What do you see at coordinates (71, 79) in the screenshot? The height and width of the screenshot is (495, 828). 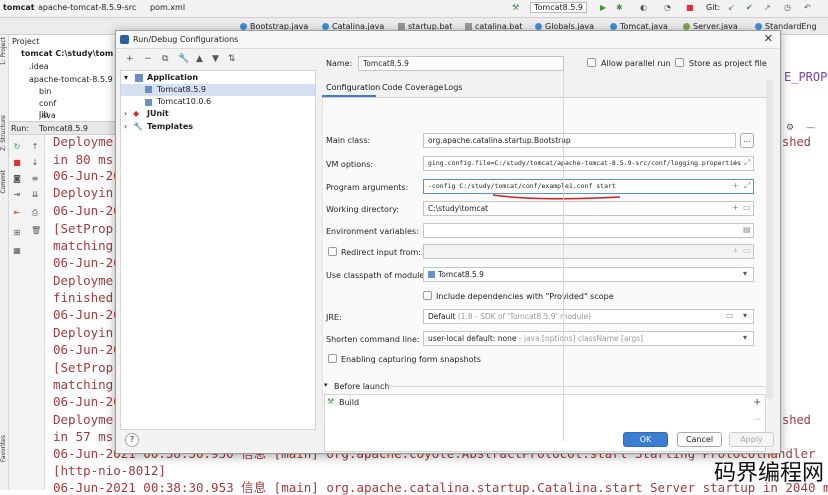 I see `folder-apache-tomcat: apache-tomcat-8.5.9` at bounding box center [71, 79].